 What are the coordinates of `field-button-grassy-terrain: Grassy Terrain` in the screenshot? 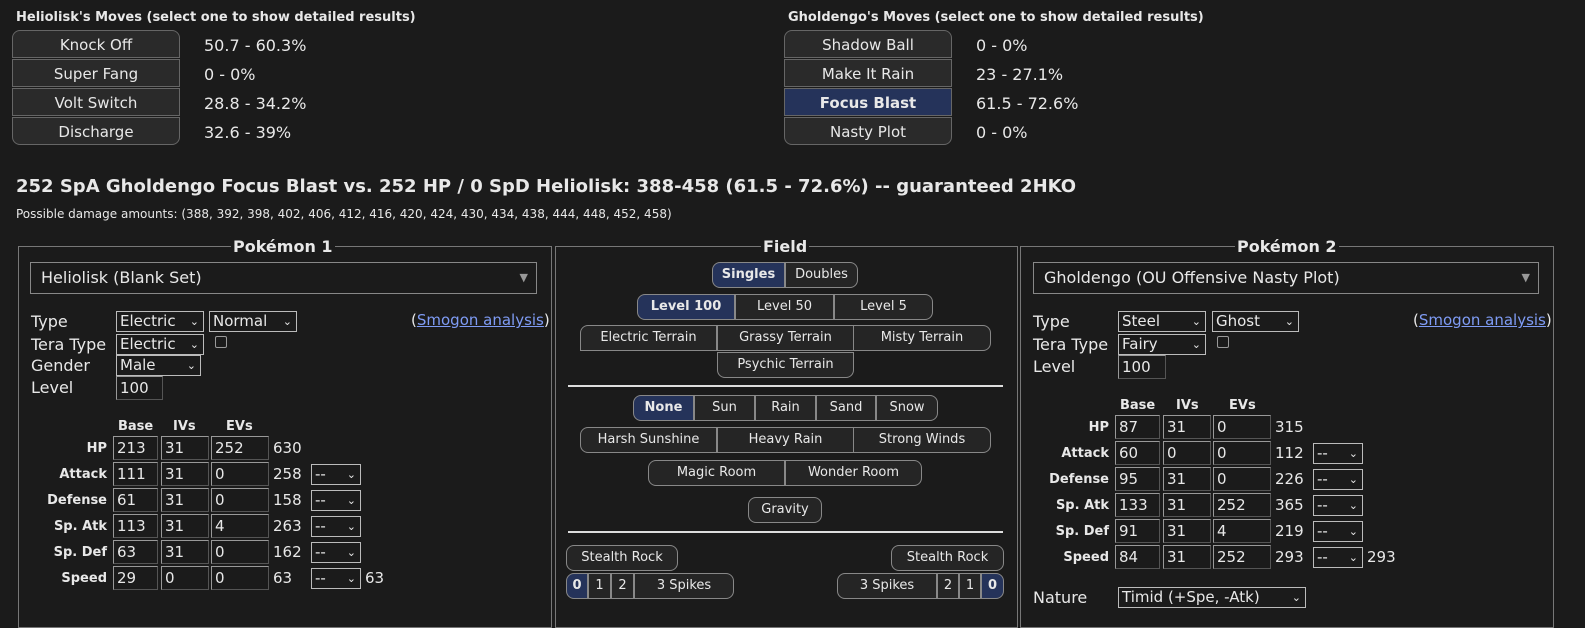 It's located at (785, 338).